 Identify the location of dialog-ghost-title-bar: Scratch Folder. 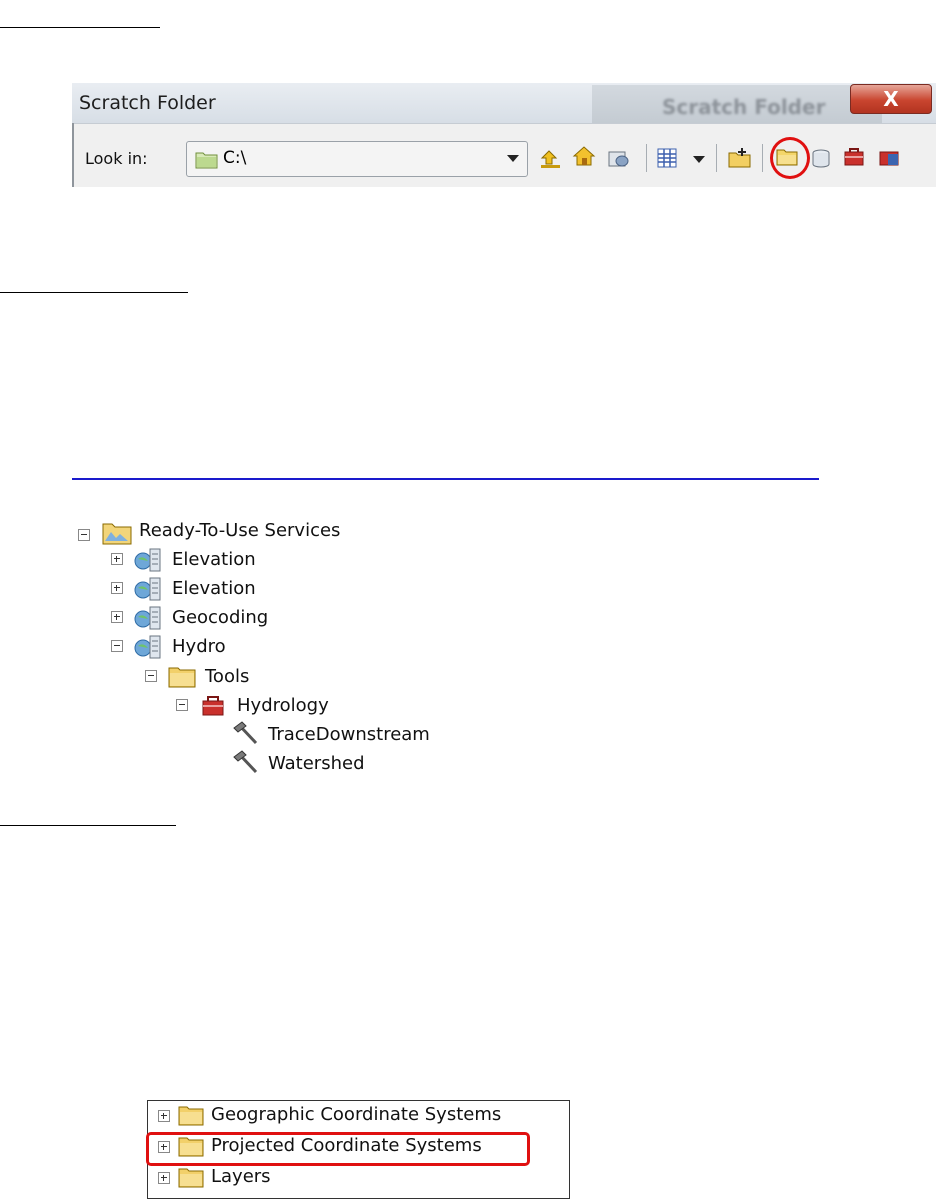
(737, 104).